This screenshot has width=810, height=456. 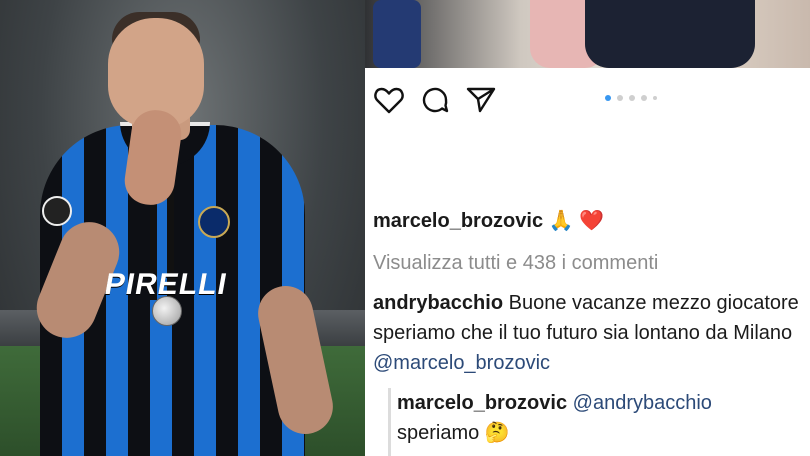 What do you see at coordinates (166, 284) in the screenshot?
I see `jersey-sponsor: PIRELLI` at bounding box center [166, 284].